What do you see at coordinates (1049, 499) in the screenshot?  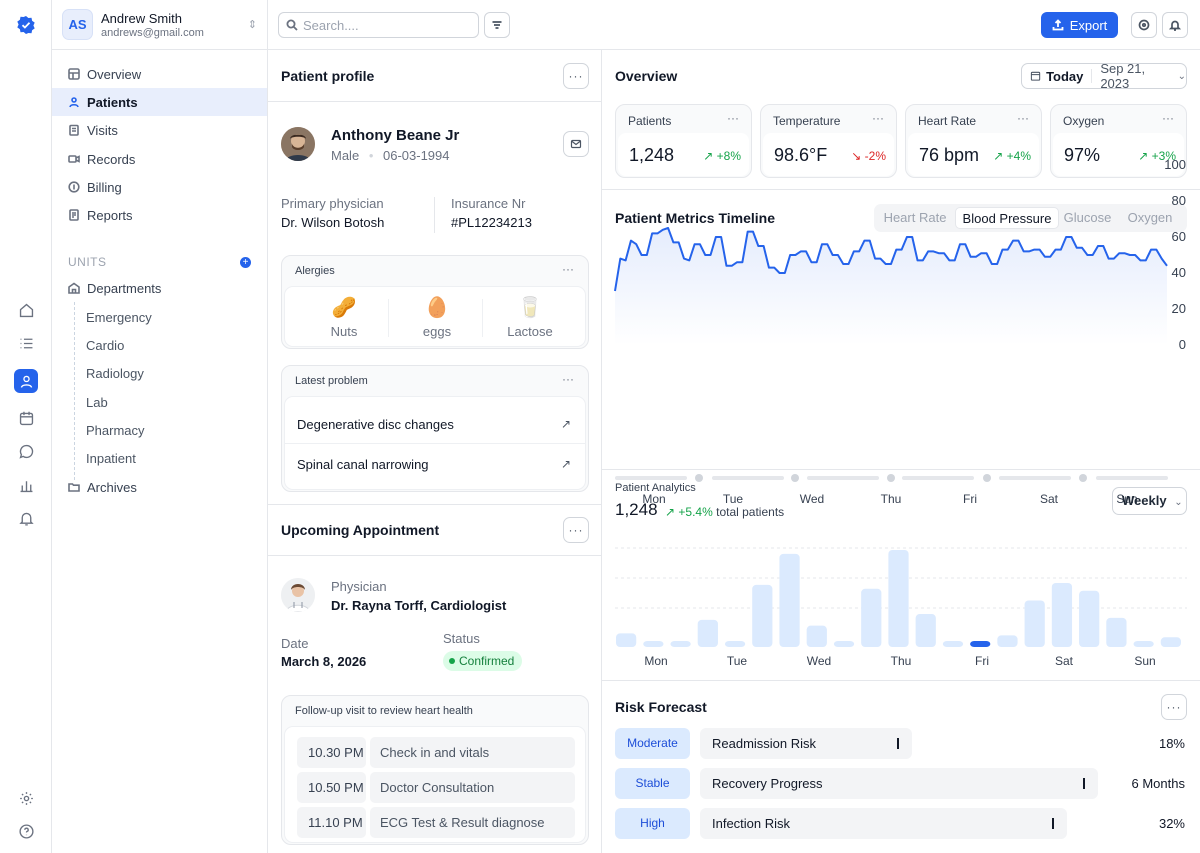 I see `x-tick-label: Sat` at bounding box center [1049, 499].